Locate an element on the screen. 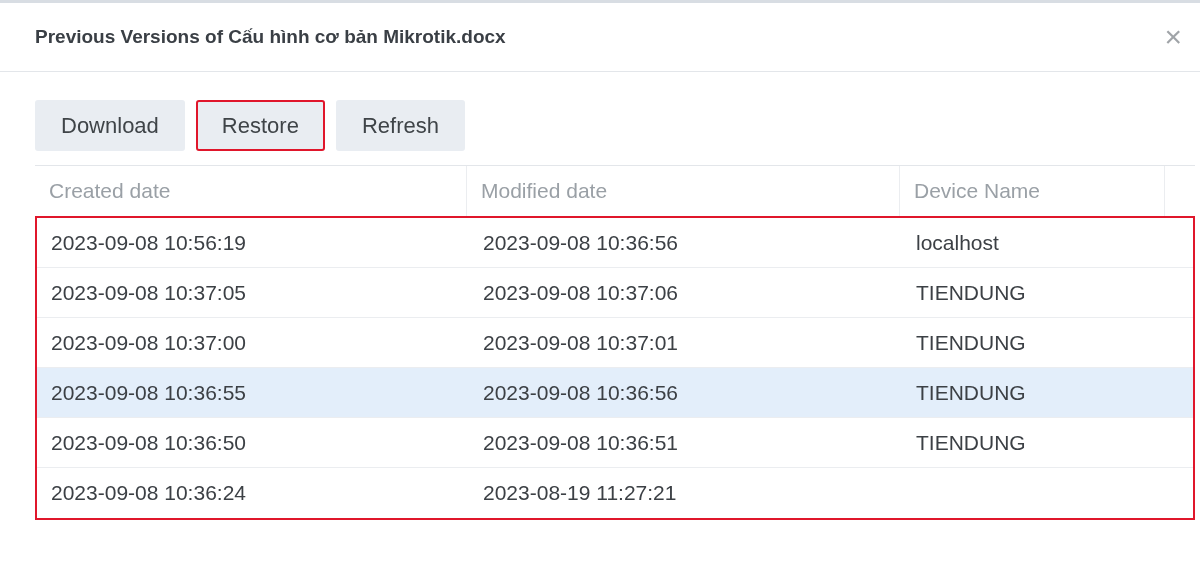  table-cell: 2023-09-08 10:36:55 is located at coordinates (148, 392).